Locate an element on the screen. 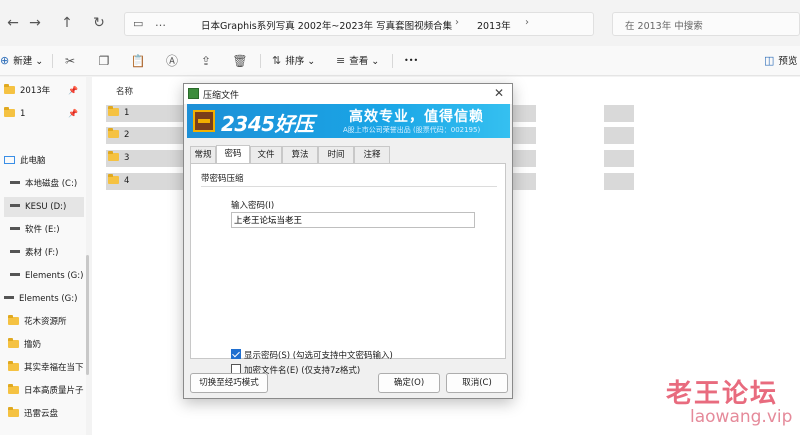 The width and height of the screenshot is (800, 435). new-label: 新建 is located at coordinates (23, 61).